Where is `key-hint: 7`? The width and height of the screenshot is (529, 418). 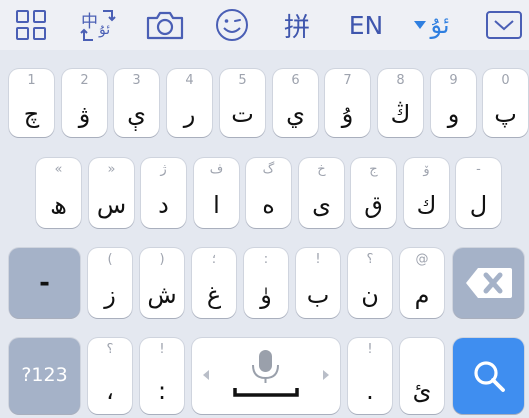
key-hint: 7 is located at coordinates (347, 80).